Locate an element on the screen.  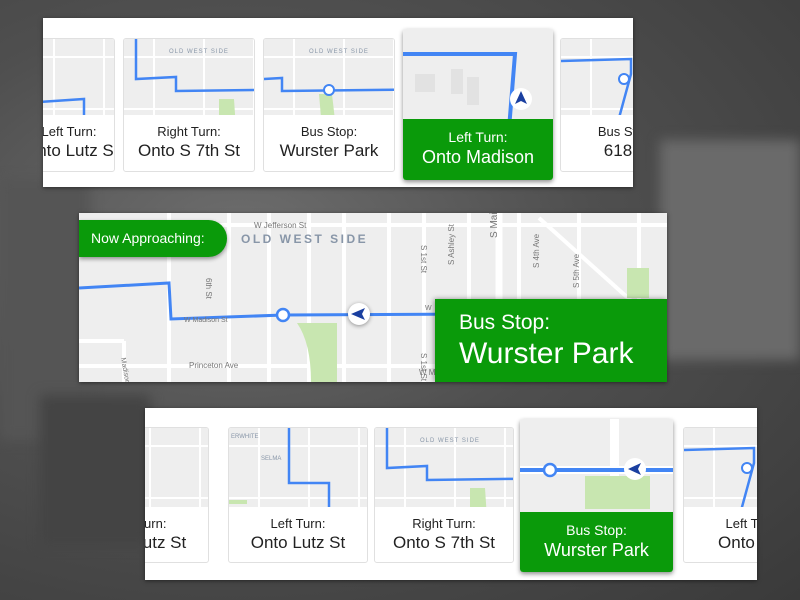
district-label: SELMA is located at coordinates (271, 459).